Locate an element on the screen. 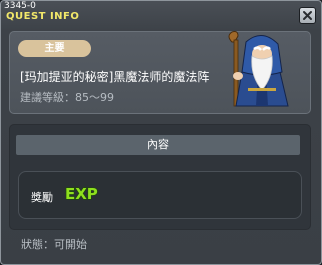  close-button is located at coordinates (307, 15).